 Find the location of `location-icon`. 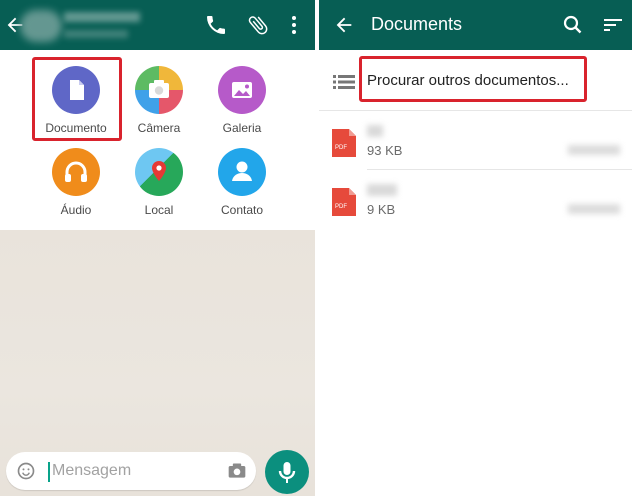

location-icon is located at coordinates (159, 171).